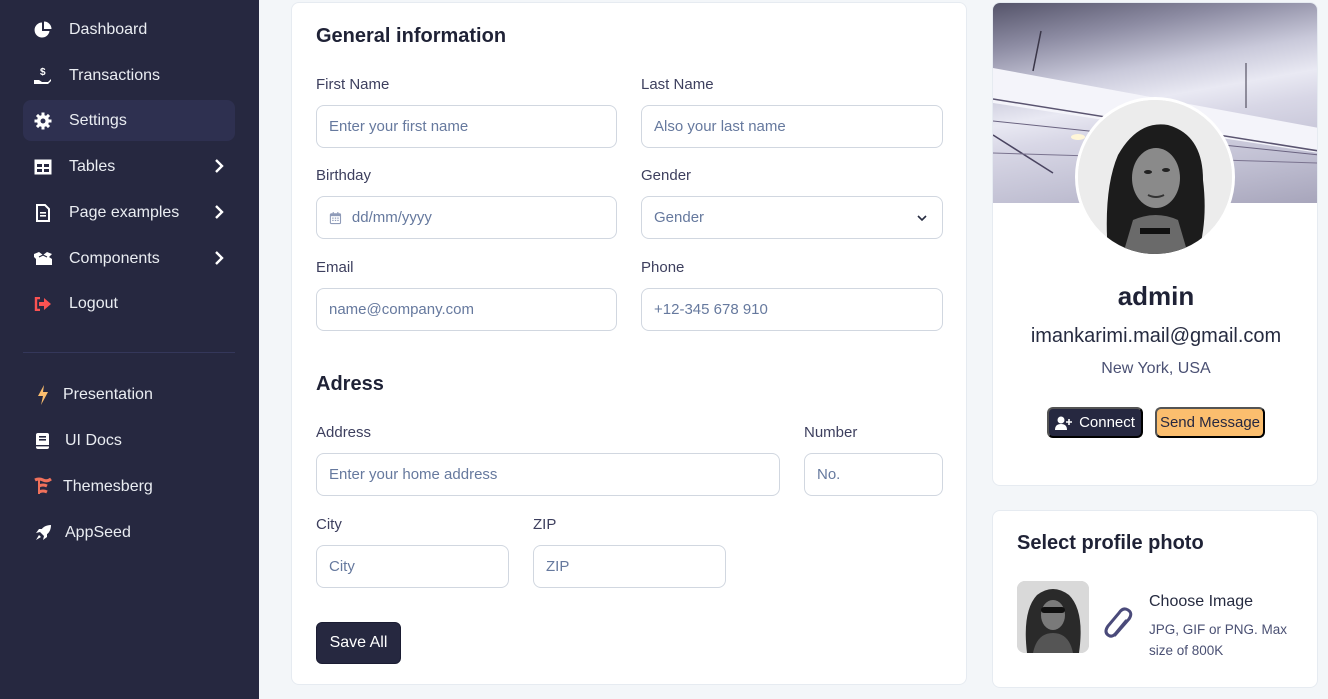 Image resolution: width=1328 pixels, height=699 pixels. What do you see at coordinates (483, 217) in the screenshot?
I see `birthday-input` at bounding box center [483, 217].